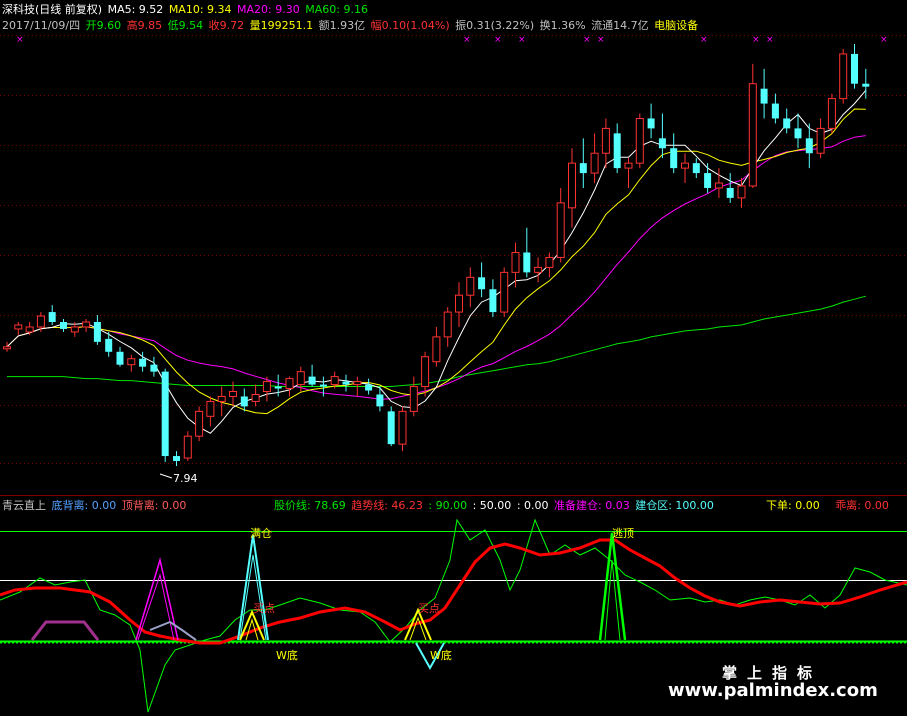 Image resolution: width=907 pixels, height=716 pixels. What do you see at coordinates (65, 630) in the screenshot?
I see `prepare-plateau` at bounding box center [65, 630].